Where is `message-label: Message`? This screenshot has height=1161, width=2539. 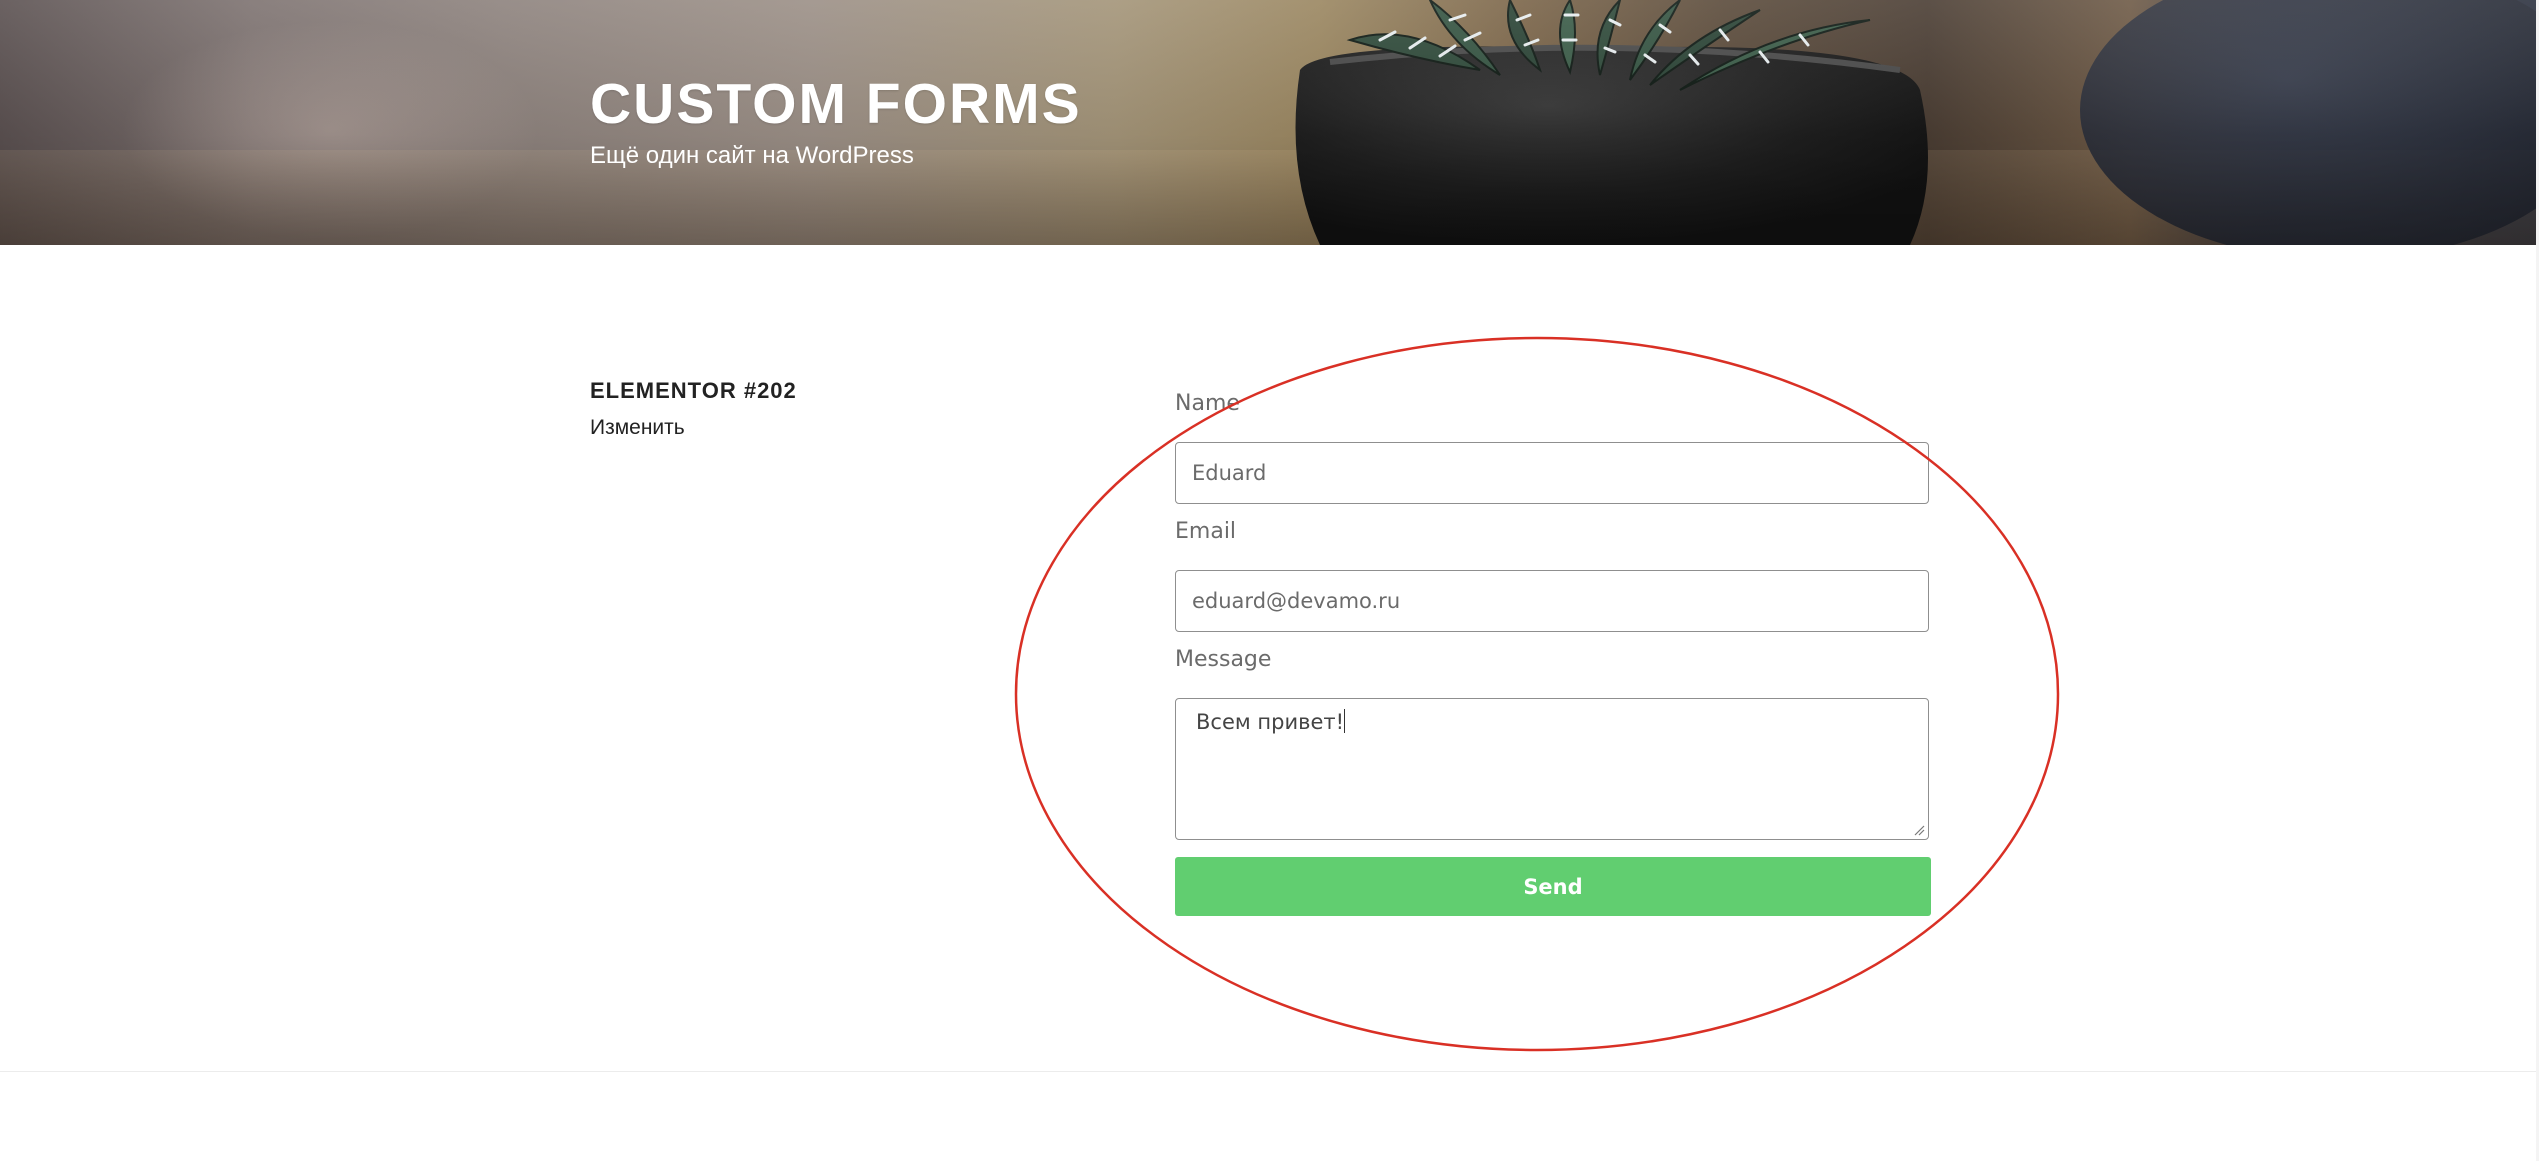 message-label: Message is located at coordinates (1223, 659).